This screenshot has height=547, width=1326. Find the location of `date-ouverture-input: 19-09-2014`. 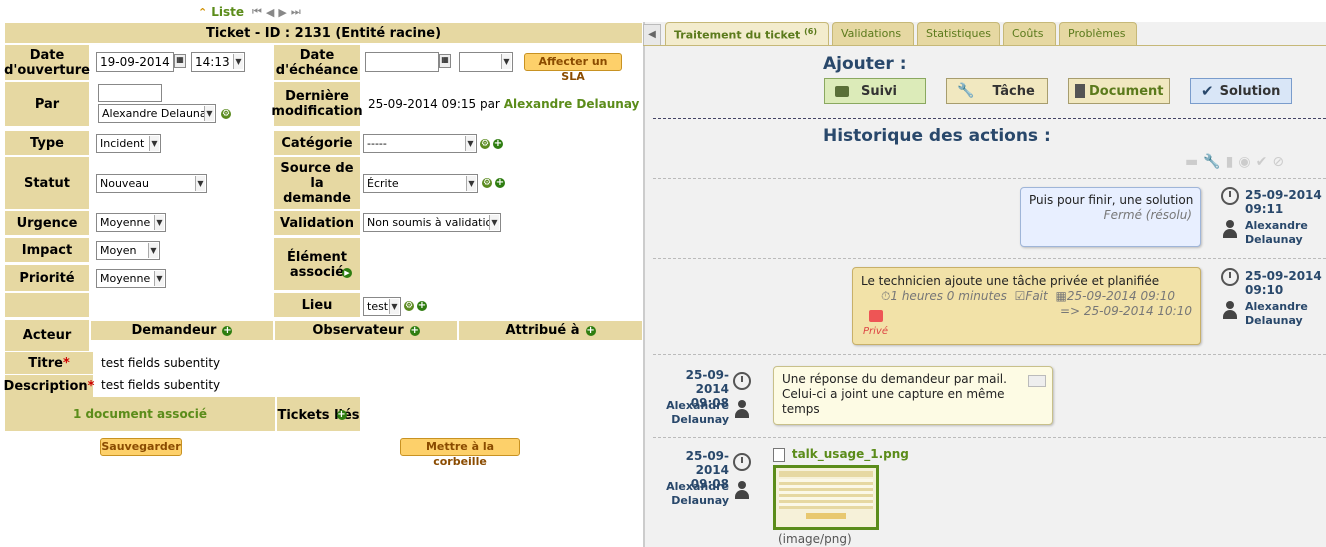

date-ouverture-input: 19-09-2014 is located at coordinates (135, 62).